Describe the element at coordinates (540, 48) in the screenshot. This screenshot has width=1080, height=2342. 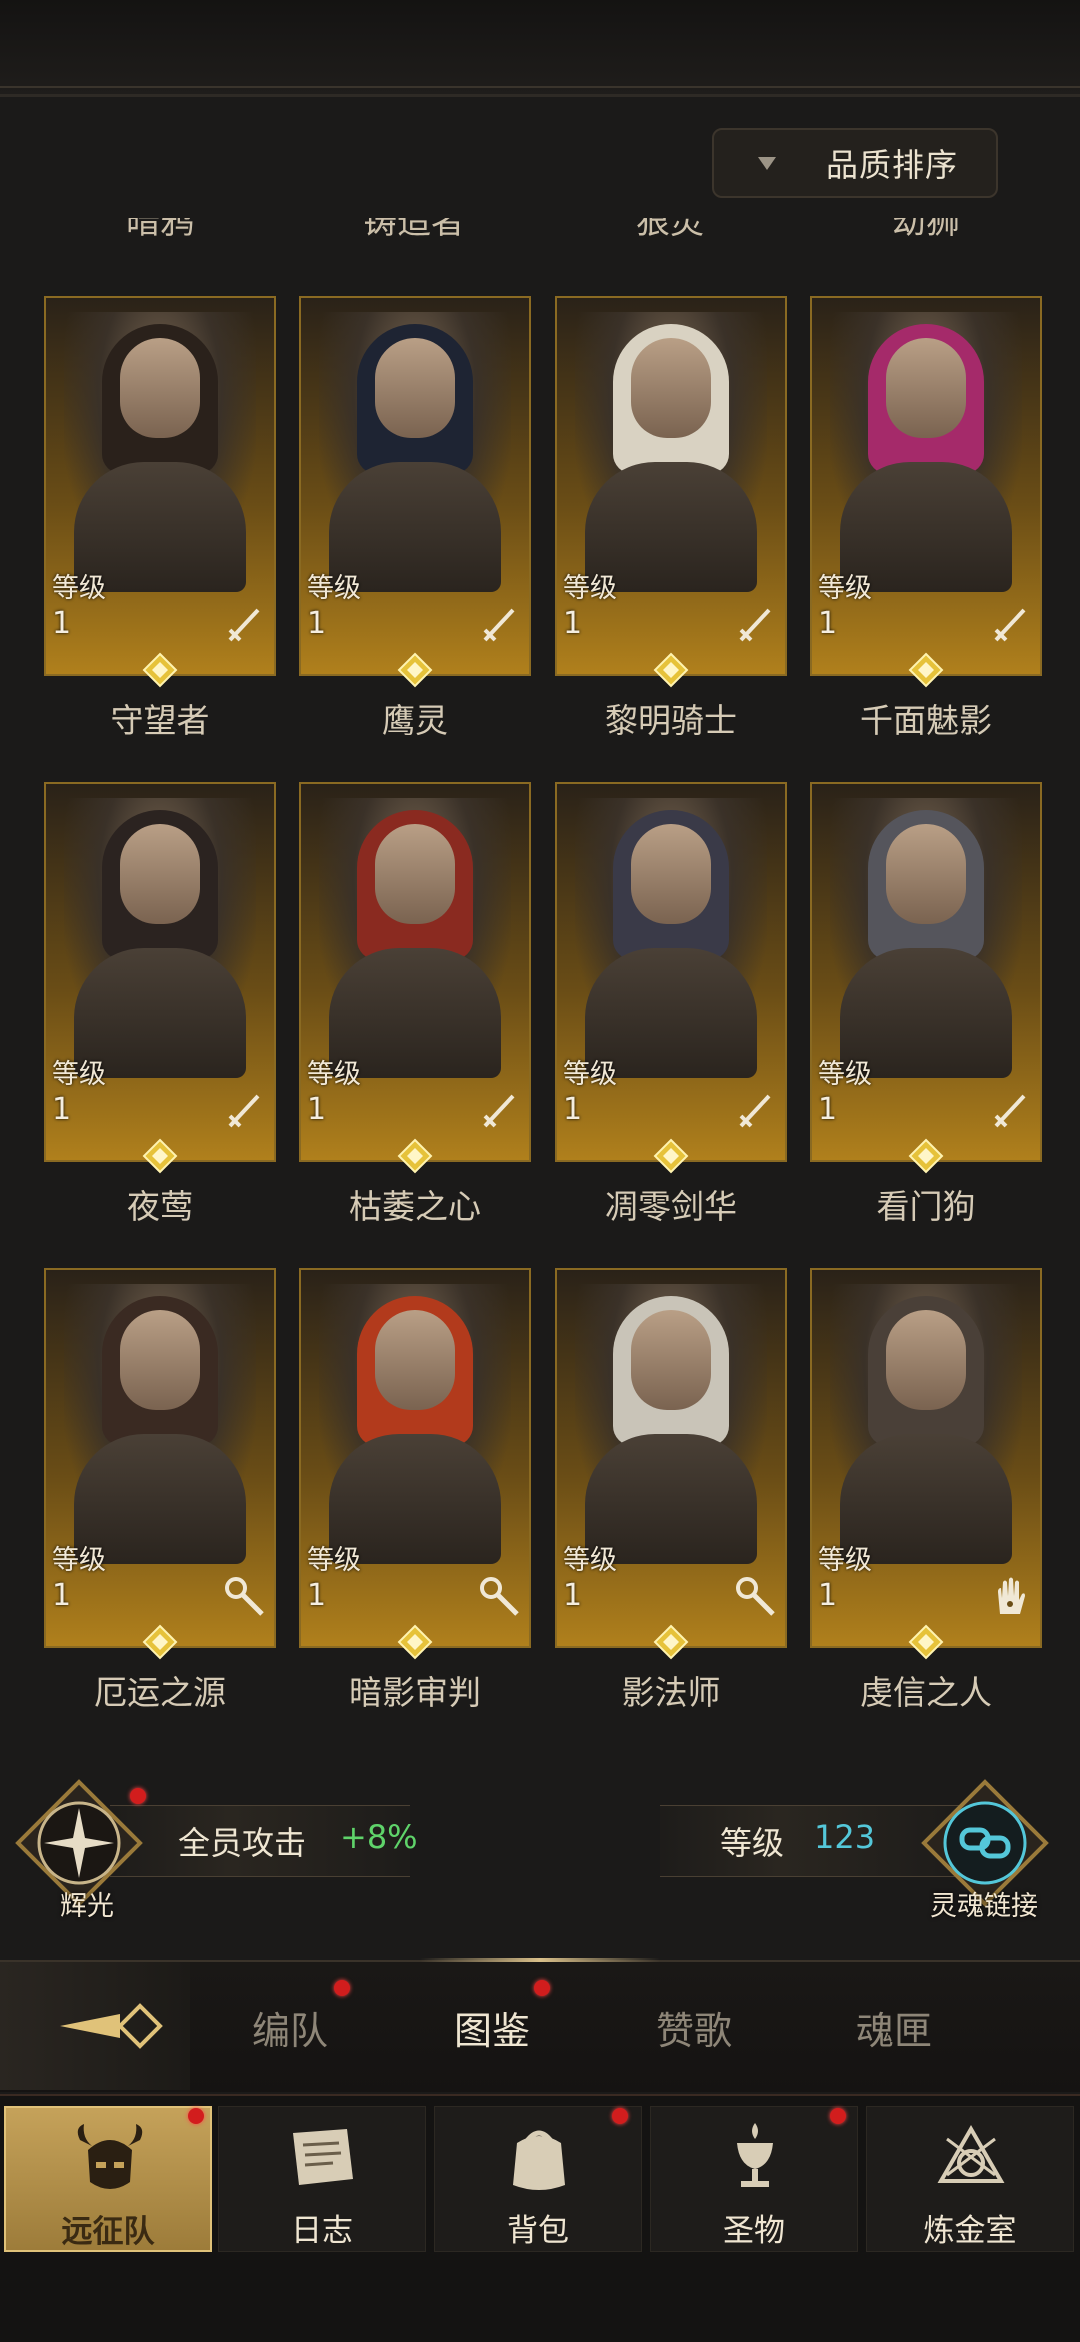
I see `top-bar` at that location.